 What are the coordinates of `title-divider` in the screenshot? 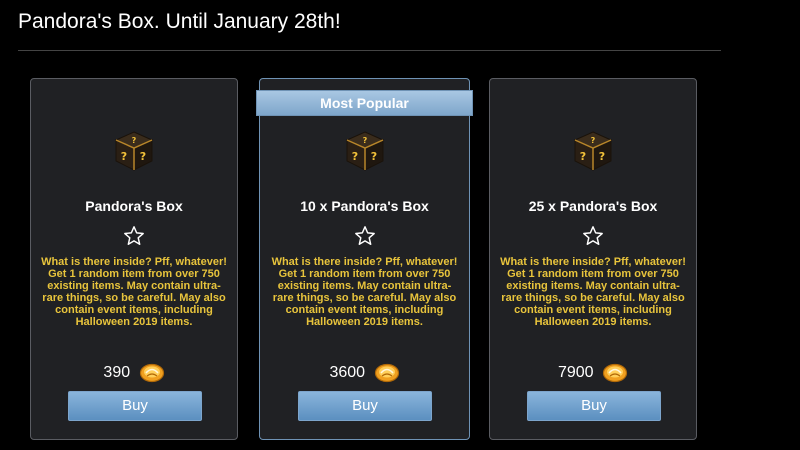 It's located at (369, 50).